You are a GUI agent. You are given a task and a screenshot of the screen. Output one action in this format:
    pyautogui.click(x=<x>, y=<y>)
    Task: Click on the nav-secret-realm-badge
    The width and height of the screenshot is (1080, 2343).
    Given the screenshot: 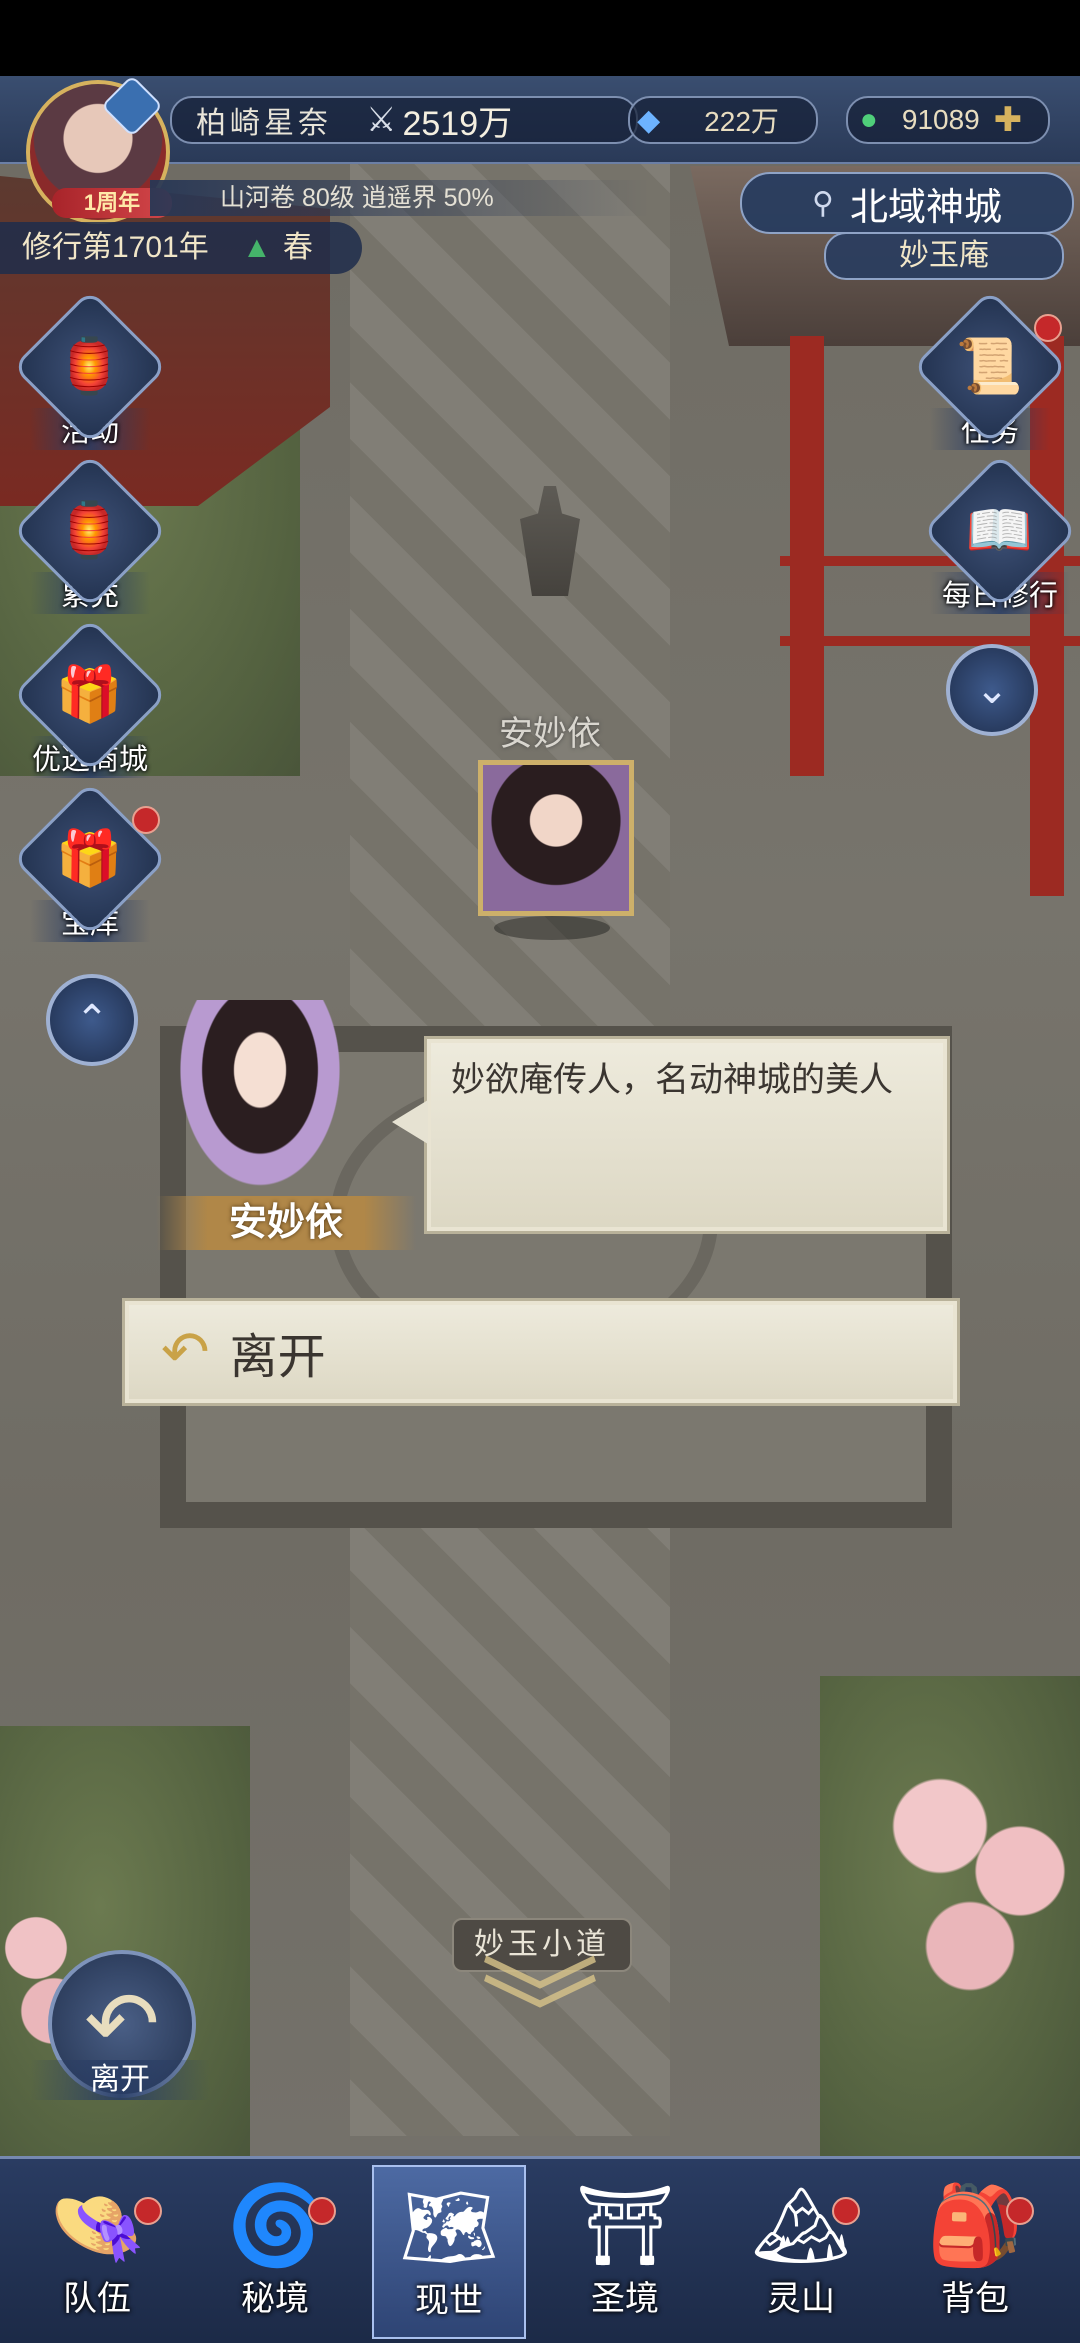 What is the action you would take?
    pyautogui.click(x=322, y=2211)
    